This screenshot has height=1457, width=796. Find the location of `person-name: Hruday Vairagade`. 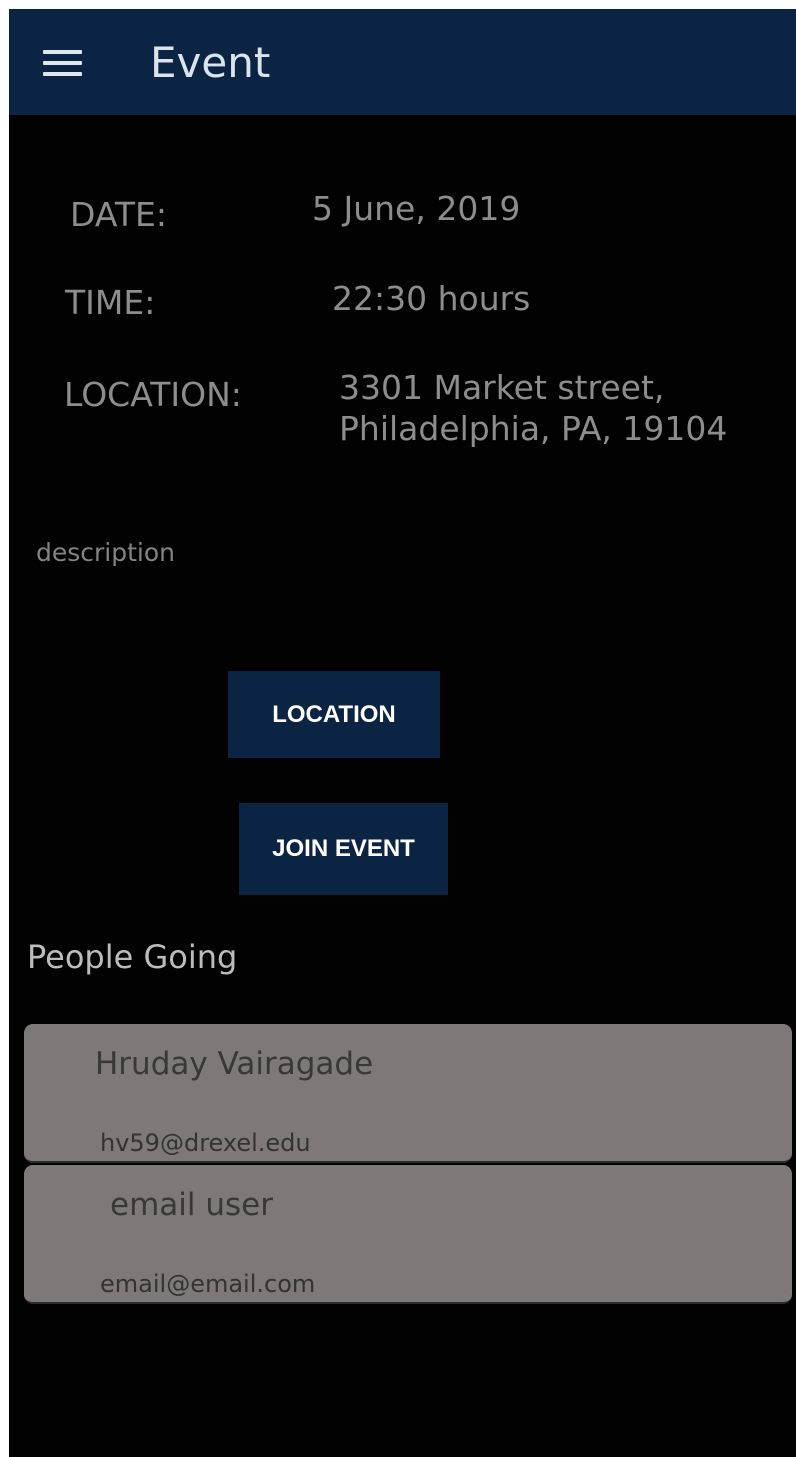

person-name: Hruday Vairagade is located at coordinates (234, 1064).